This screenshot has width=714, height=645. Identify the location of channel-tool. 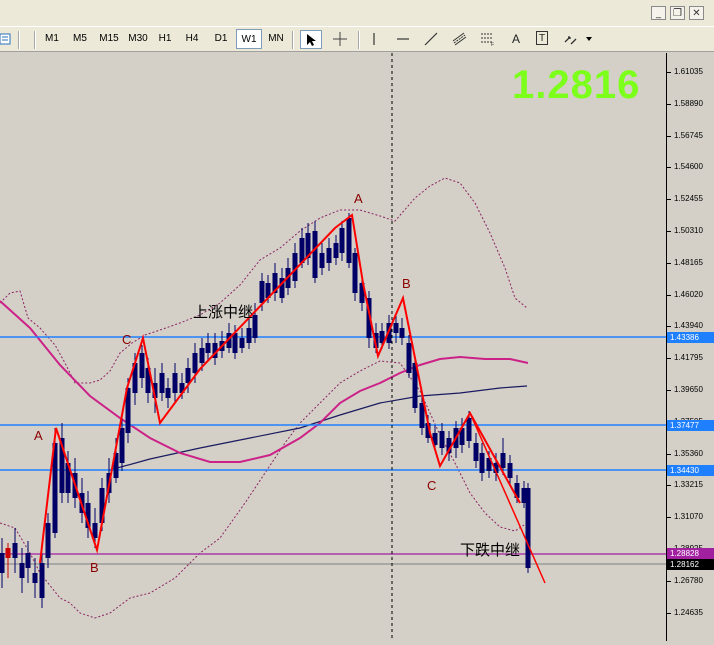
(460, 39).